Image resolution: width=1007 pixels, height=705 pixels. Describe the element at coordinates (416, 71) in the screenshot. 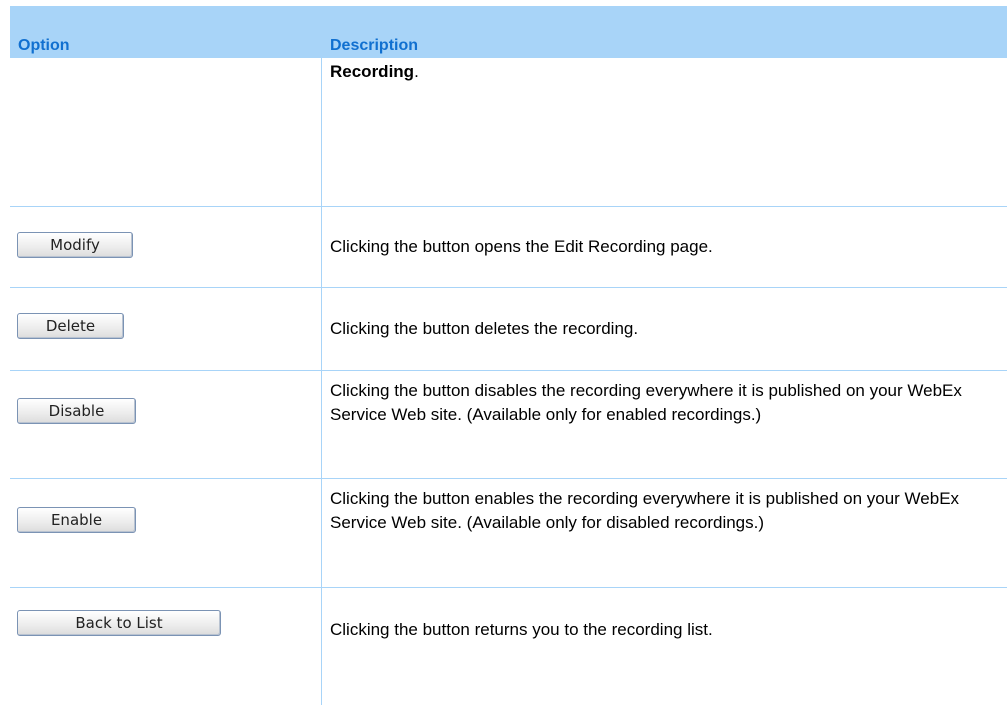

I see `recording-term-suffix: .` at that location.